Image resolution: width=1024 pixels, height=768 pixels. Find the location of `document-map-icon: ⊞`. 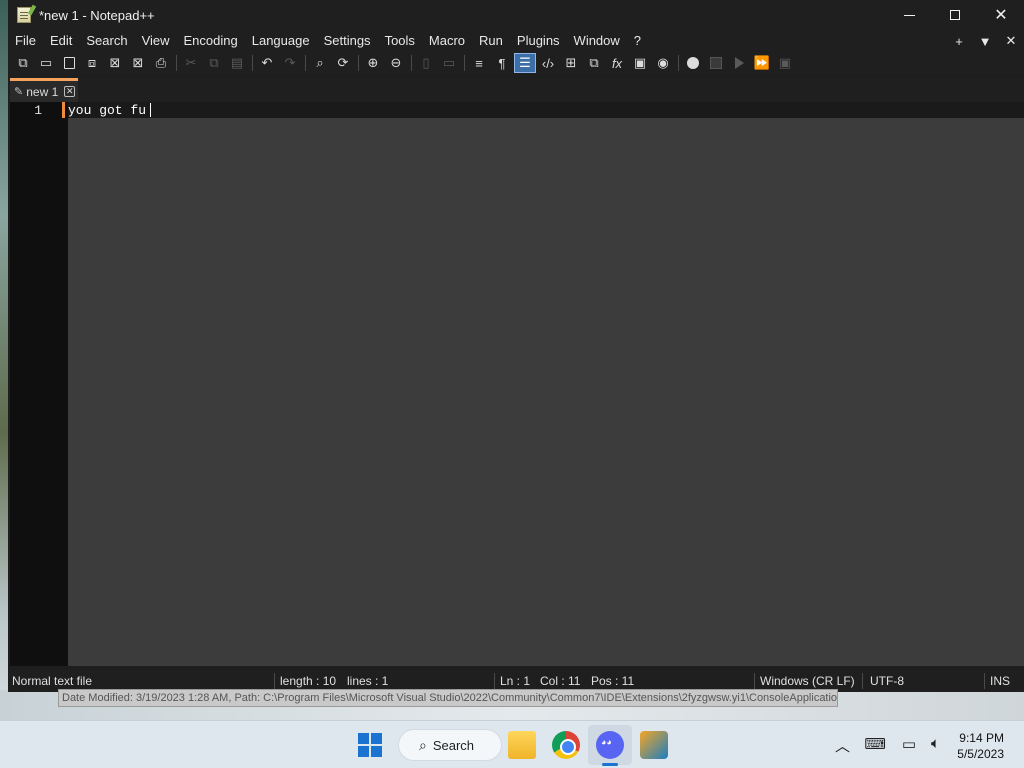

document-map-icon: ⊞ is located at coordinates (571, 63).